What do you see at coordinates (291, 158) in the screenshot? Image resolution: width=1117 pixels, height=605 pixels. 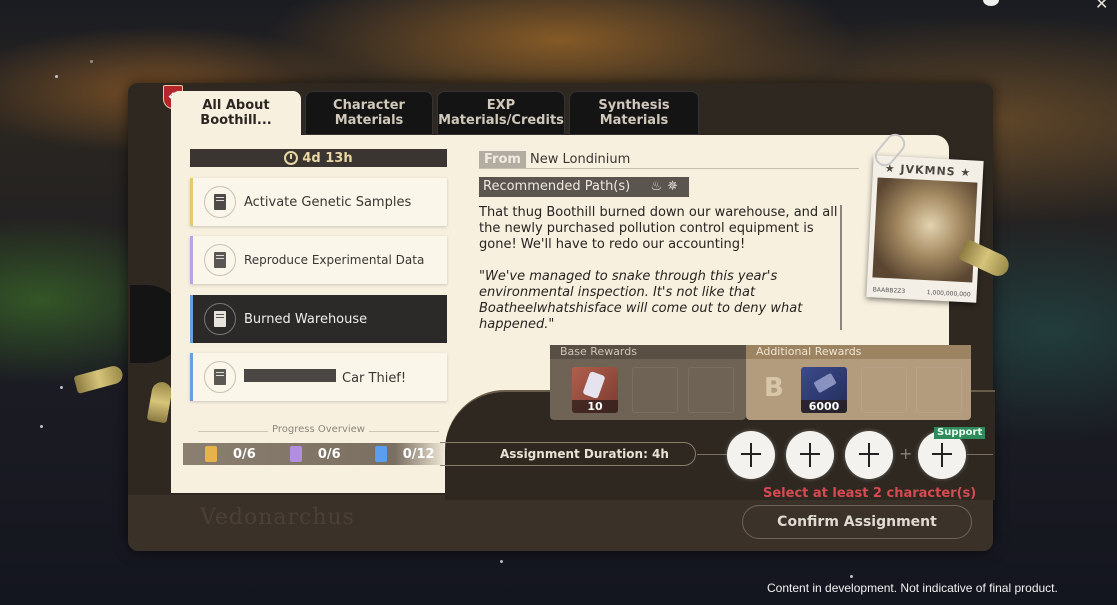 I see `clock-icon` at bounding box center [291, 158].